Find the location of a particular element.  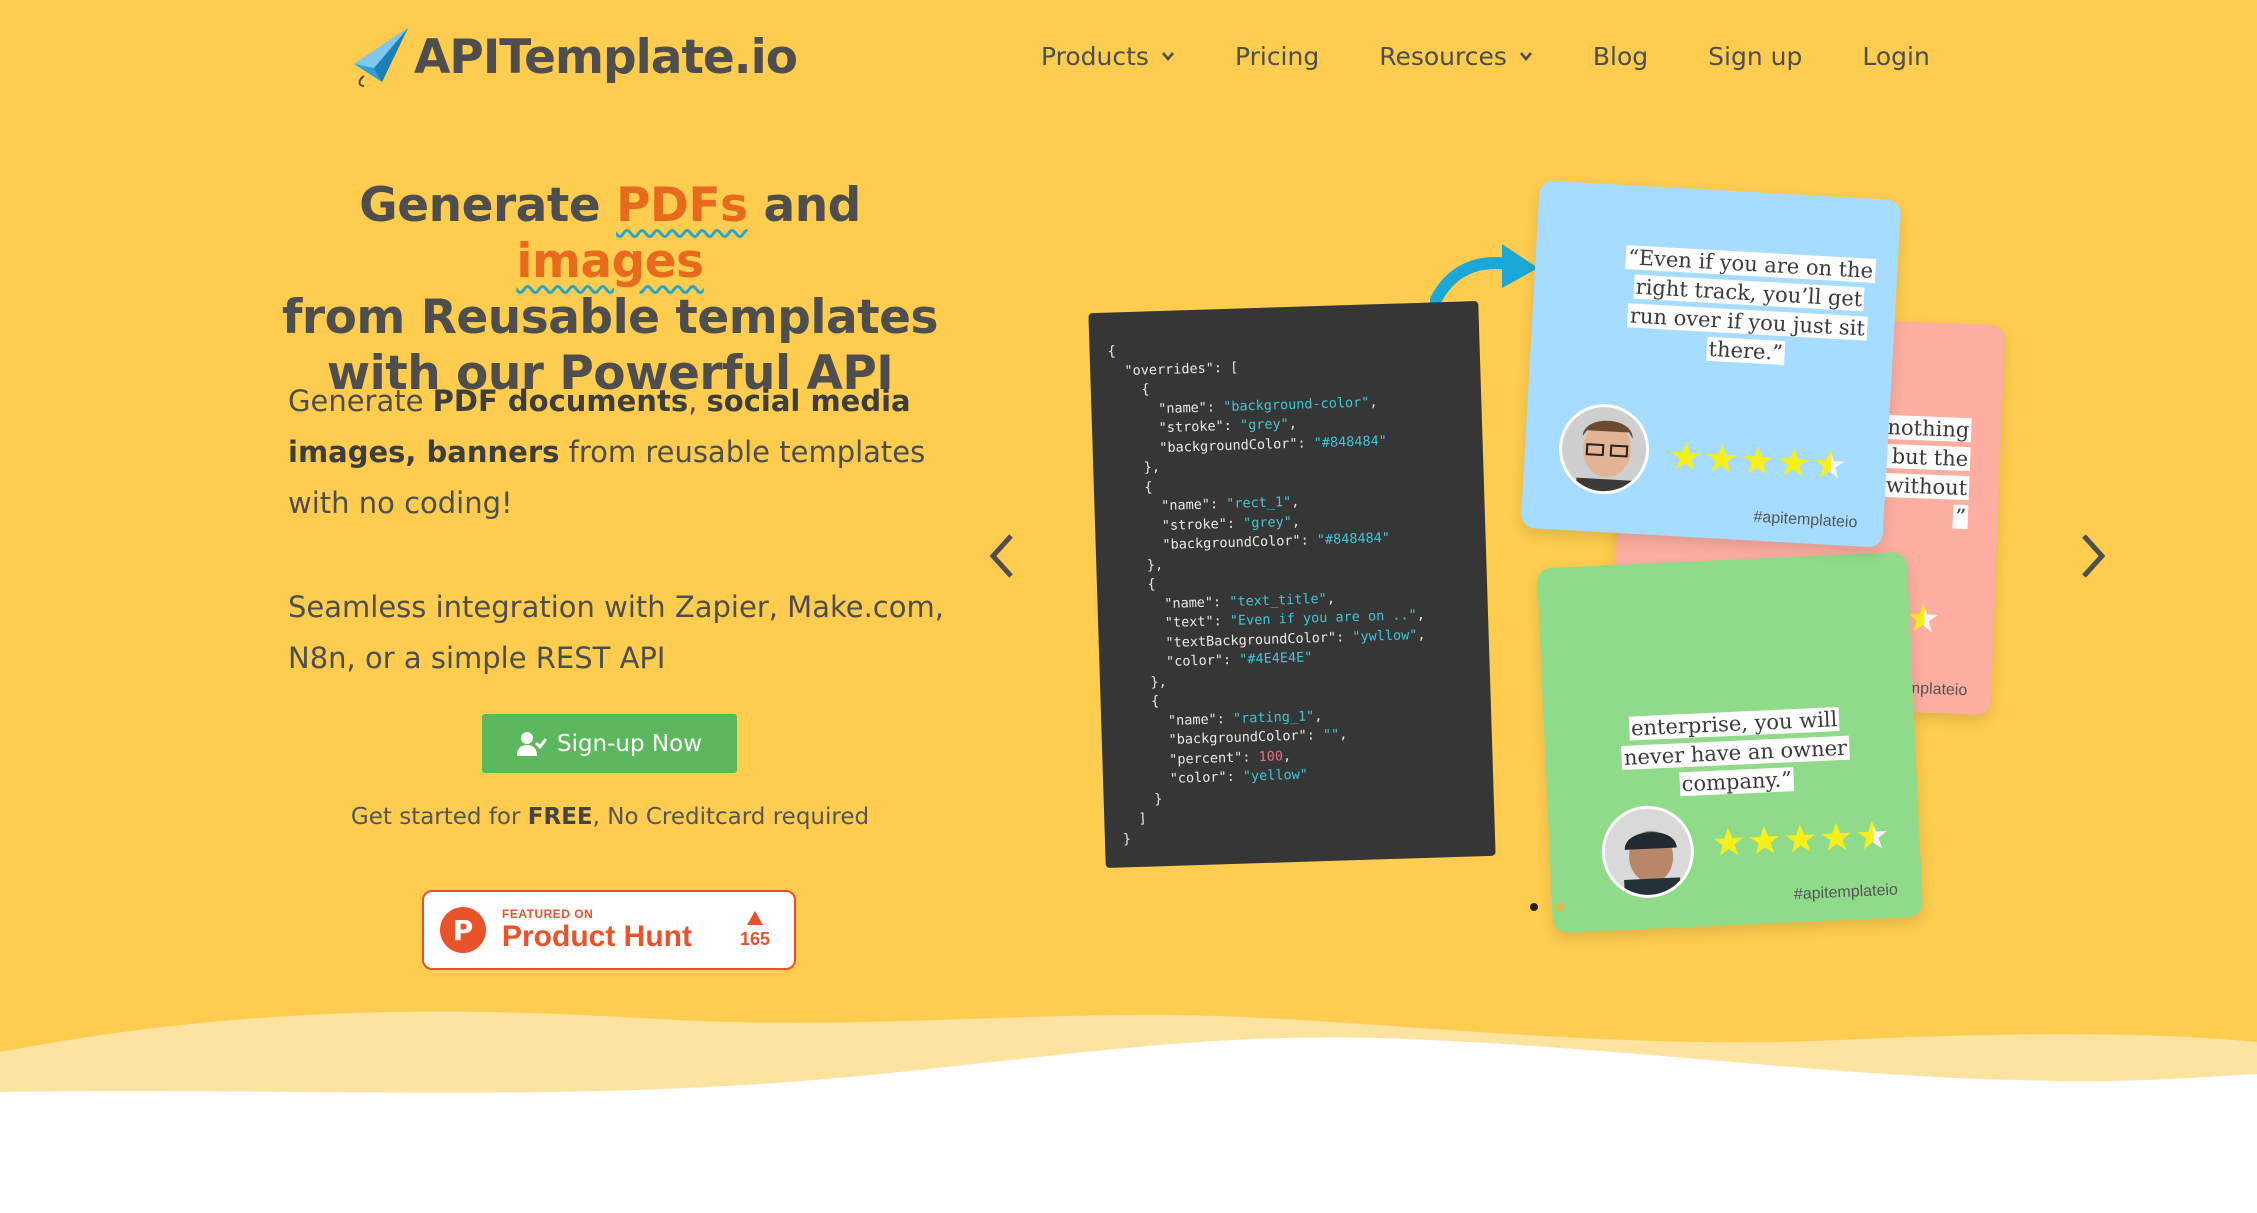

carousel-prev-arrow is located at coordinates (1003, 556).